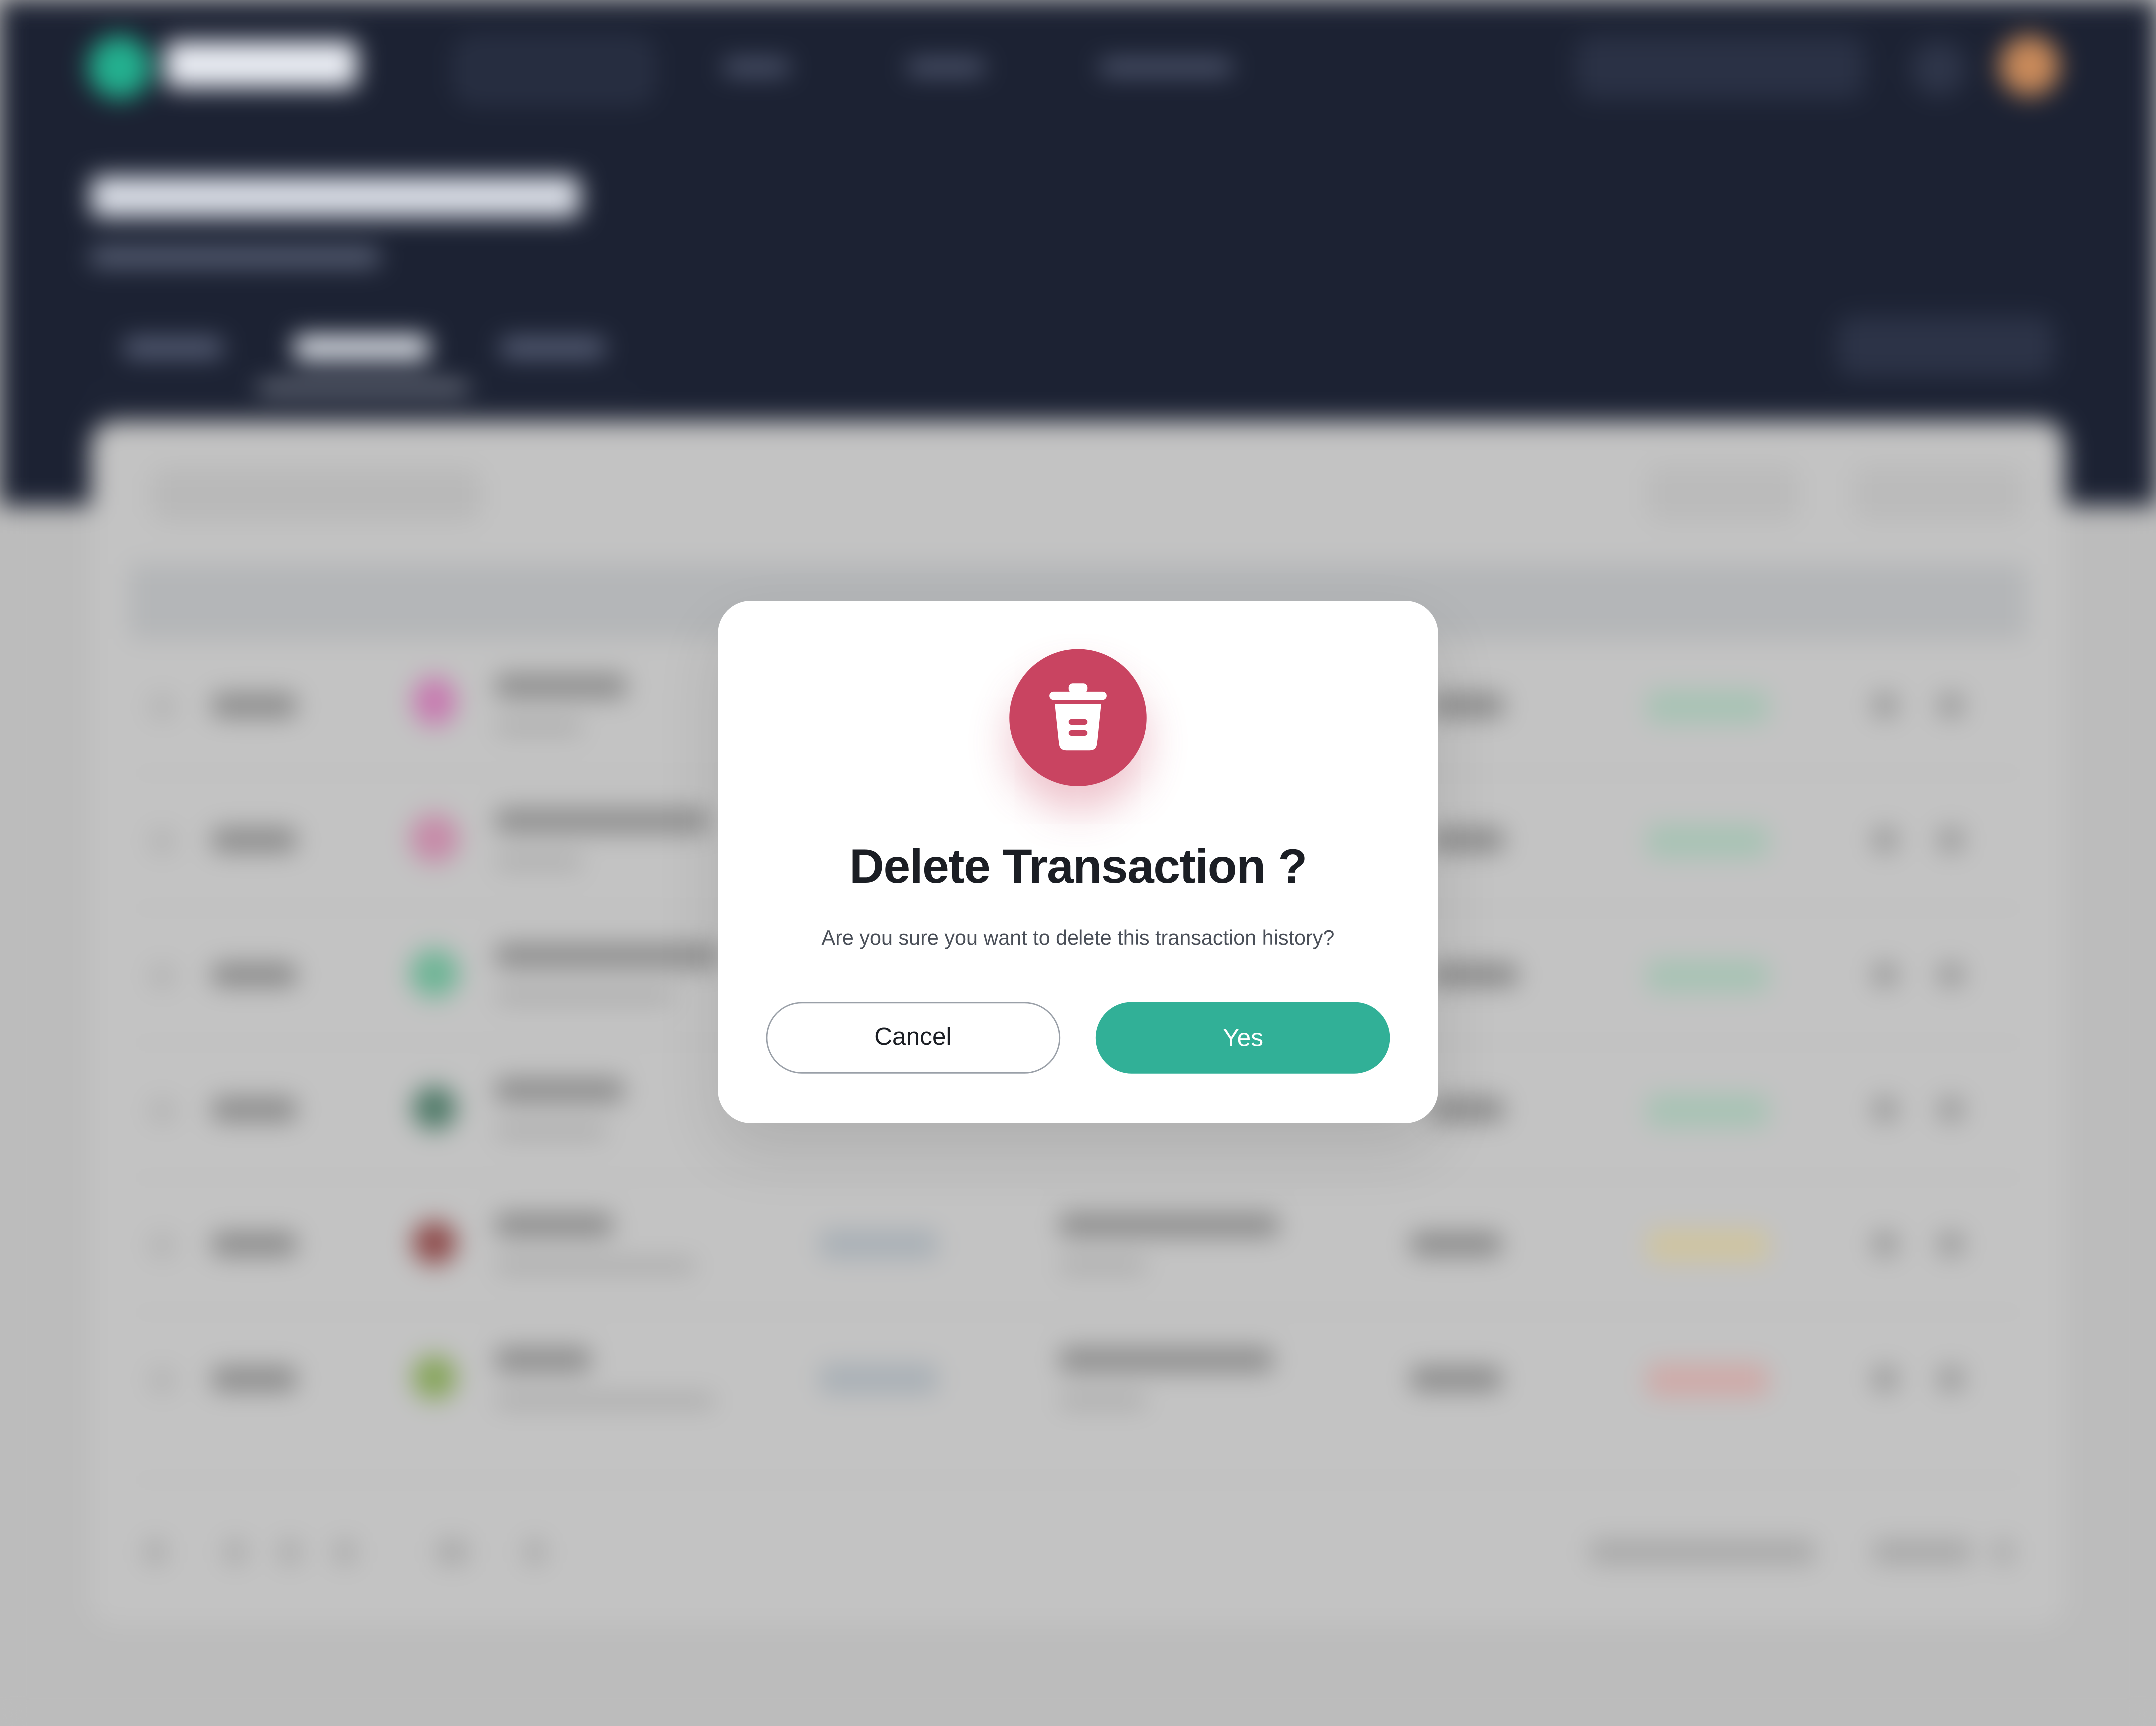  I want to click on pagination-summary, so click(1702, 1552).